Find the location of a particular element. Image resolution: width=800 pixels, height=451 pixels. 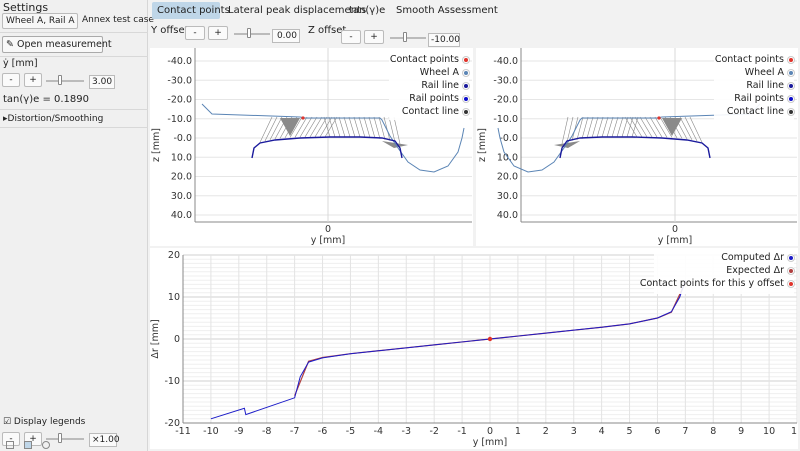

contact-line-marker-icon is located at coordinates (791, 111).